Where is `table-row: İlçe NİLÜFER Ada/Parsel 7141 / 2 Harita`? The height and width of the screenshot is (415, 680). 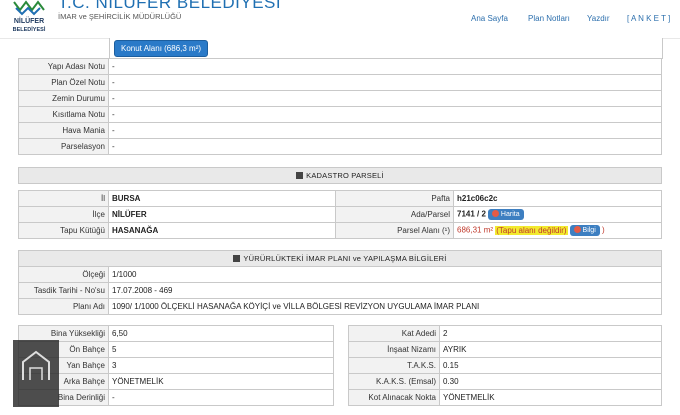 table-row: İlçe NİLÜFER Ada/Parsel 7141 / 2 Harita is located at coordinates (340, 214).